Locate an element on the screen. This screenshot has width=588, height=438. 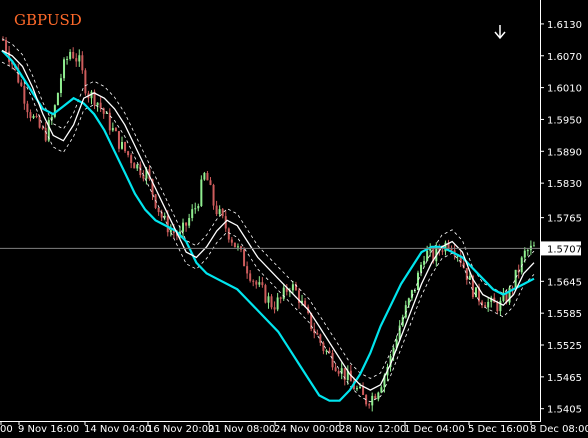
current-price-box: 1.5707 is located at coordinates (561, 248).